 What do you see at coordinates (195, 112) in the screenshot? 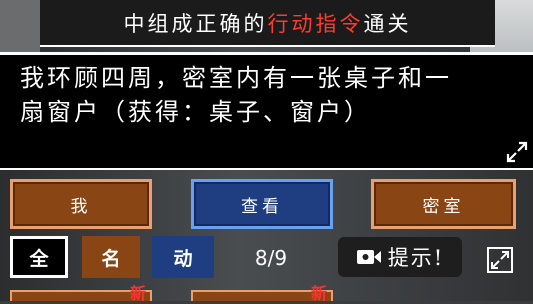
I see `story-line-2: 扇窗户（获得：桌子、窗户）` at bounding box center [195, 112].